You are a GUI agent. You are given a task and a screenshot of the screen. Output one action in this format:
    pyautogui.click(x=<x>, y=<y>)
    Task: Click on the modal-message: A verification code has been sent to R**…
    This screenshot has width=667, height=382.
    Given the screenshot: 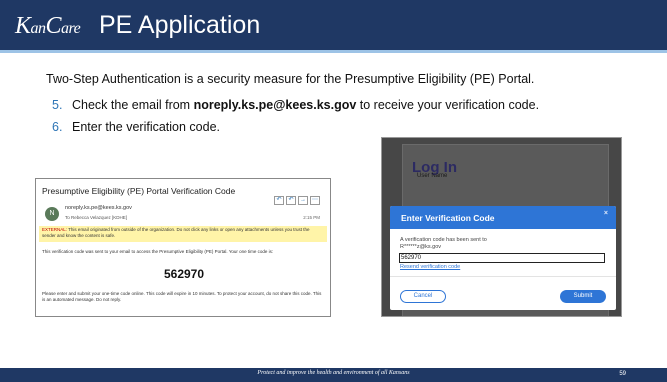 What is the action you would take?
    pyautogui.click(x=443, y=243)
    